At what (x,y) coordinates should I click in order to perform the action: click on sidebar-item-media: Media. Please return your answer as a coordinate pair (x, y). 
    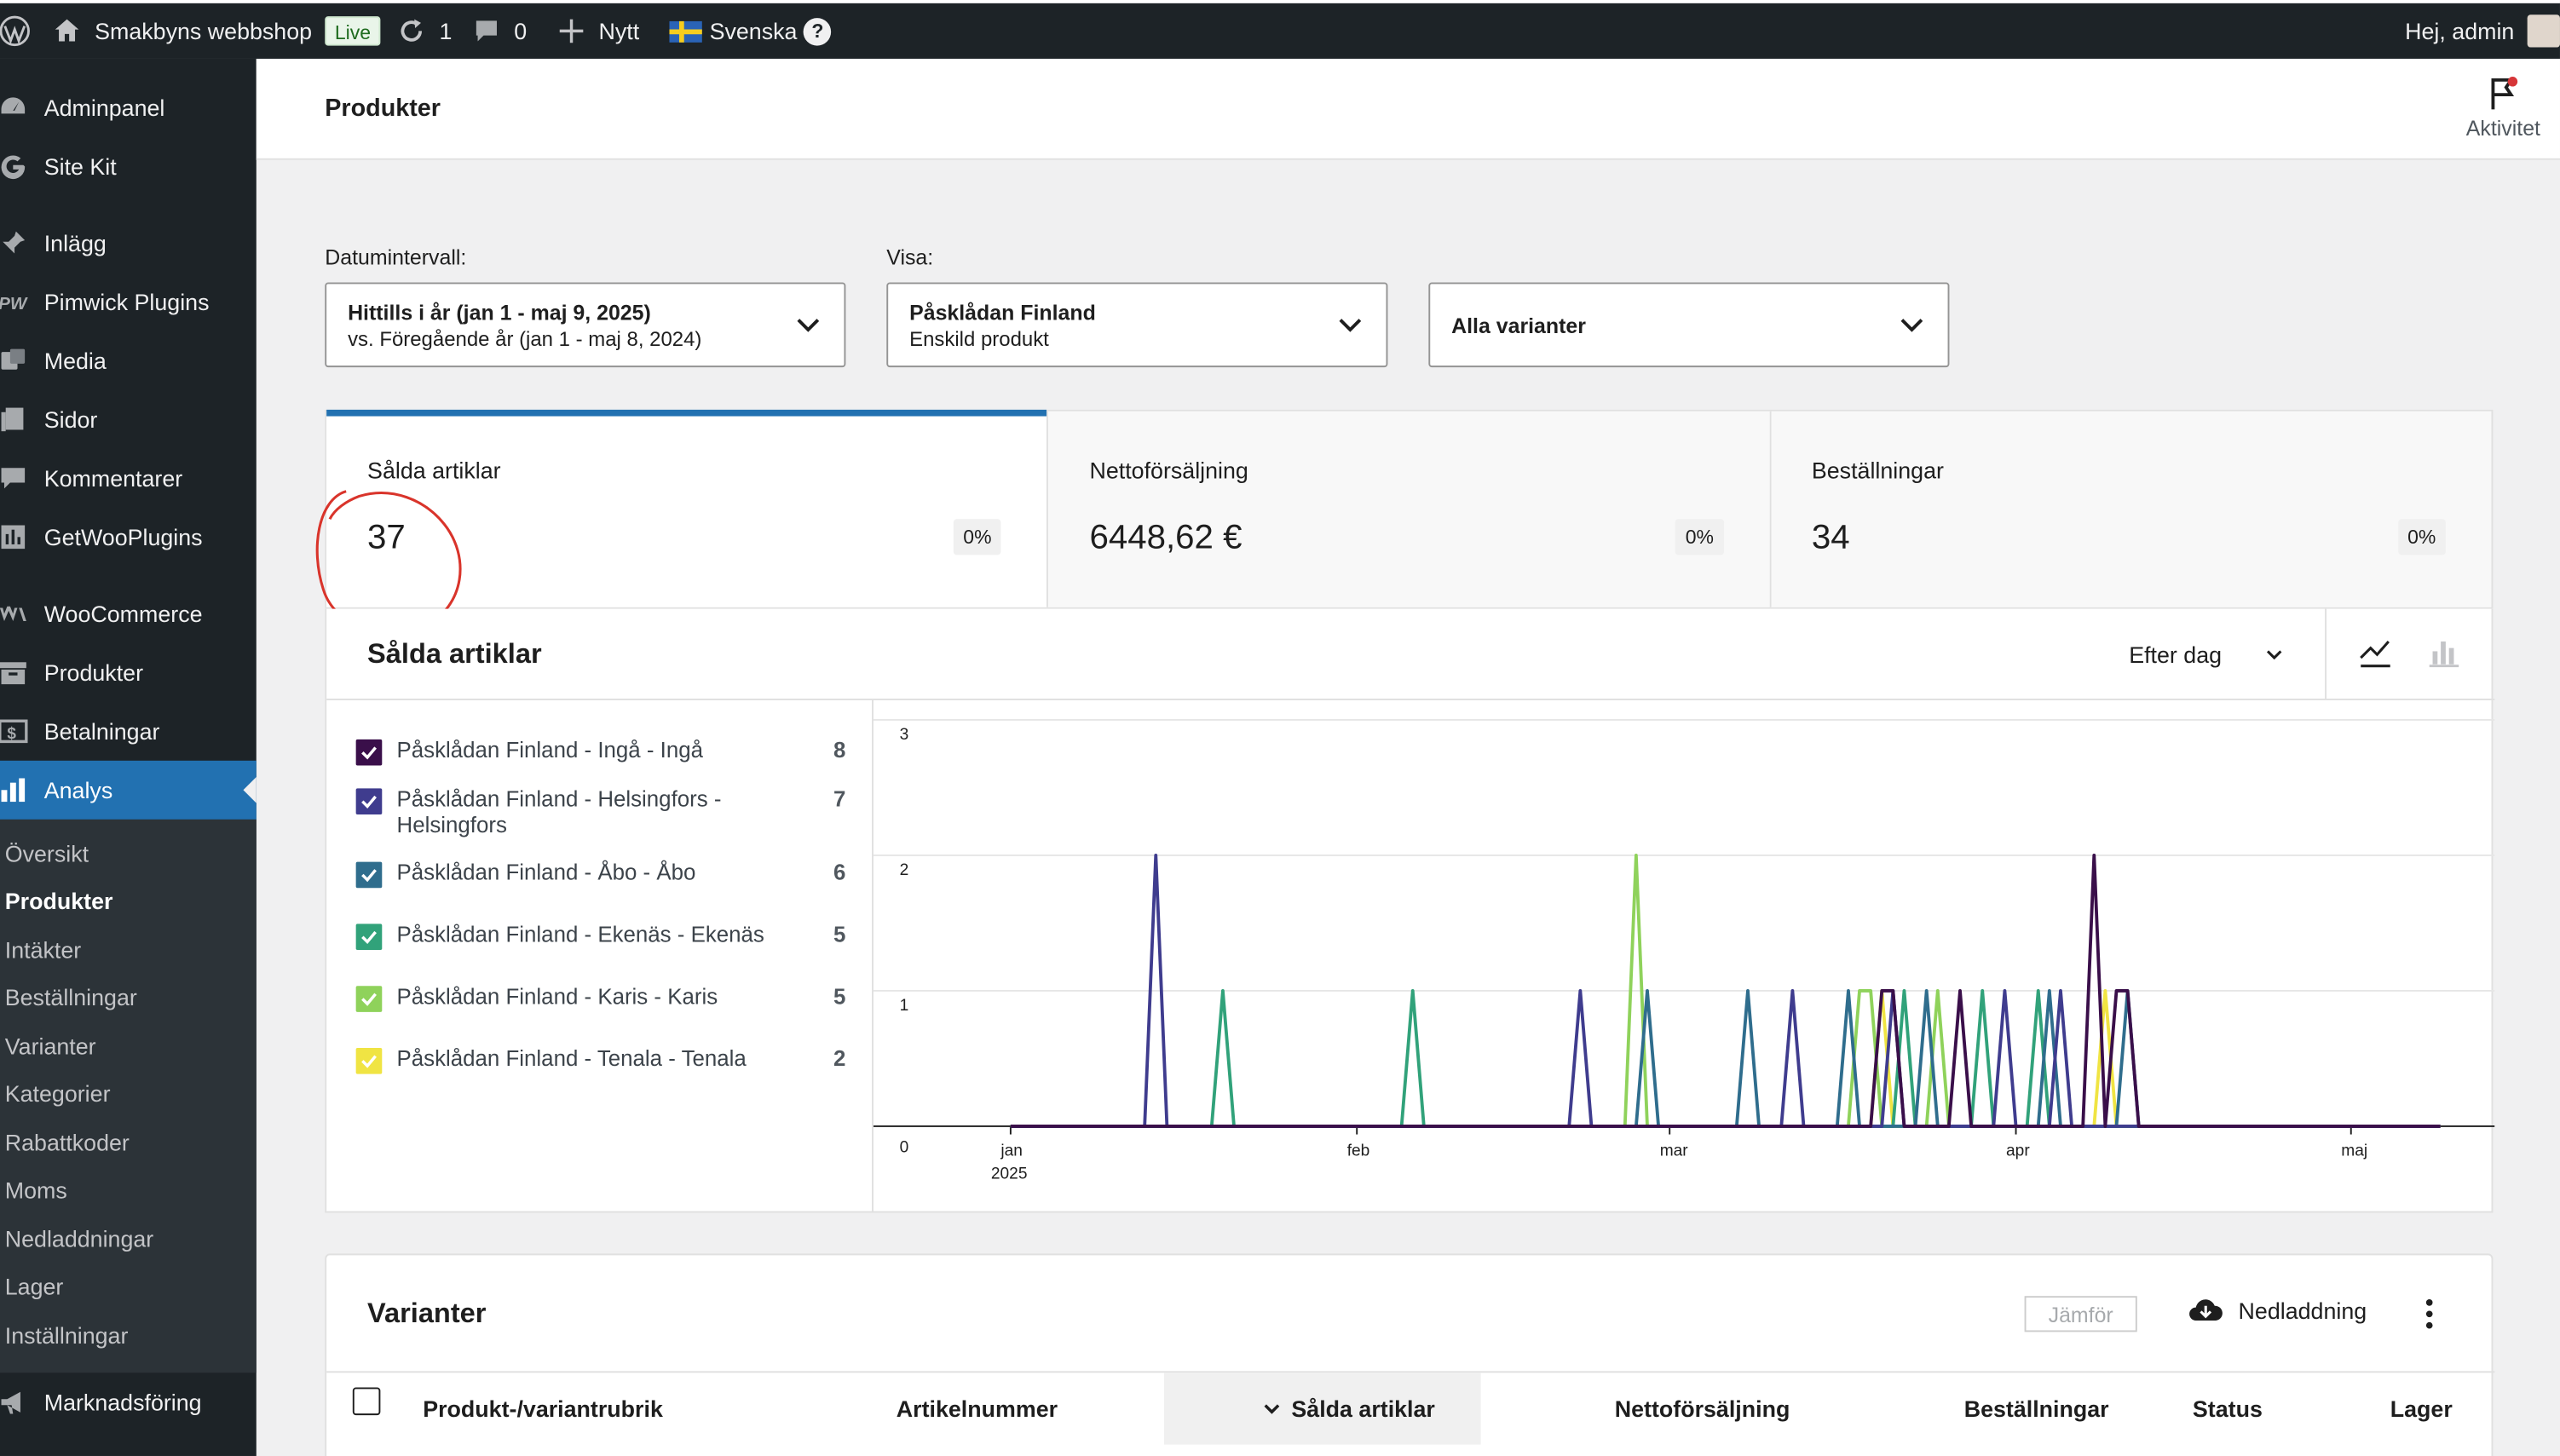
    Looking at the image, I should click on (128, 361).